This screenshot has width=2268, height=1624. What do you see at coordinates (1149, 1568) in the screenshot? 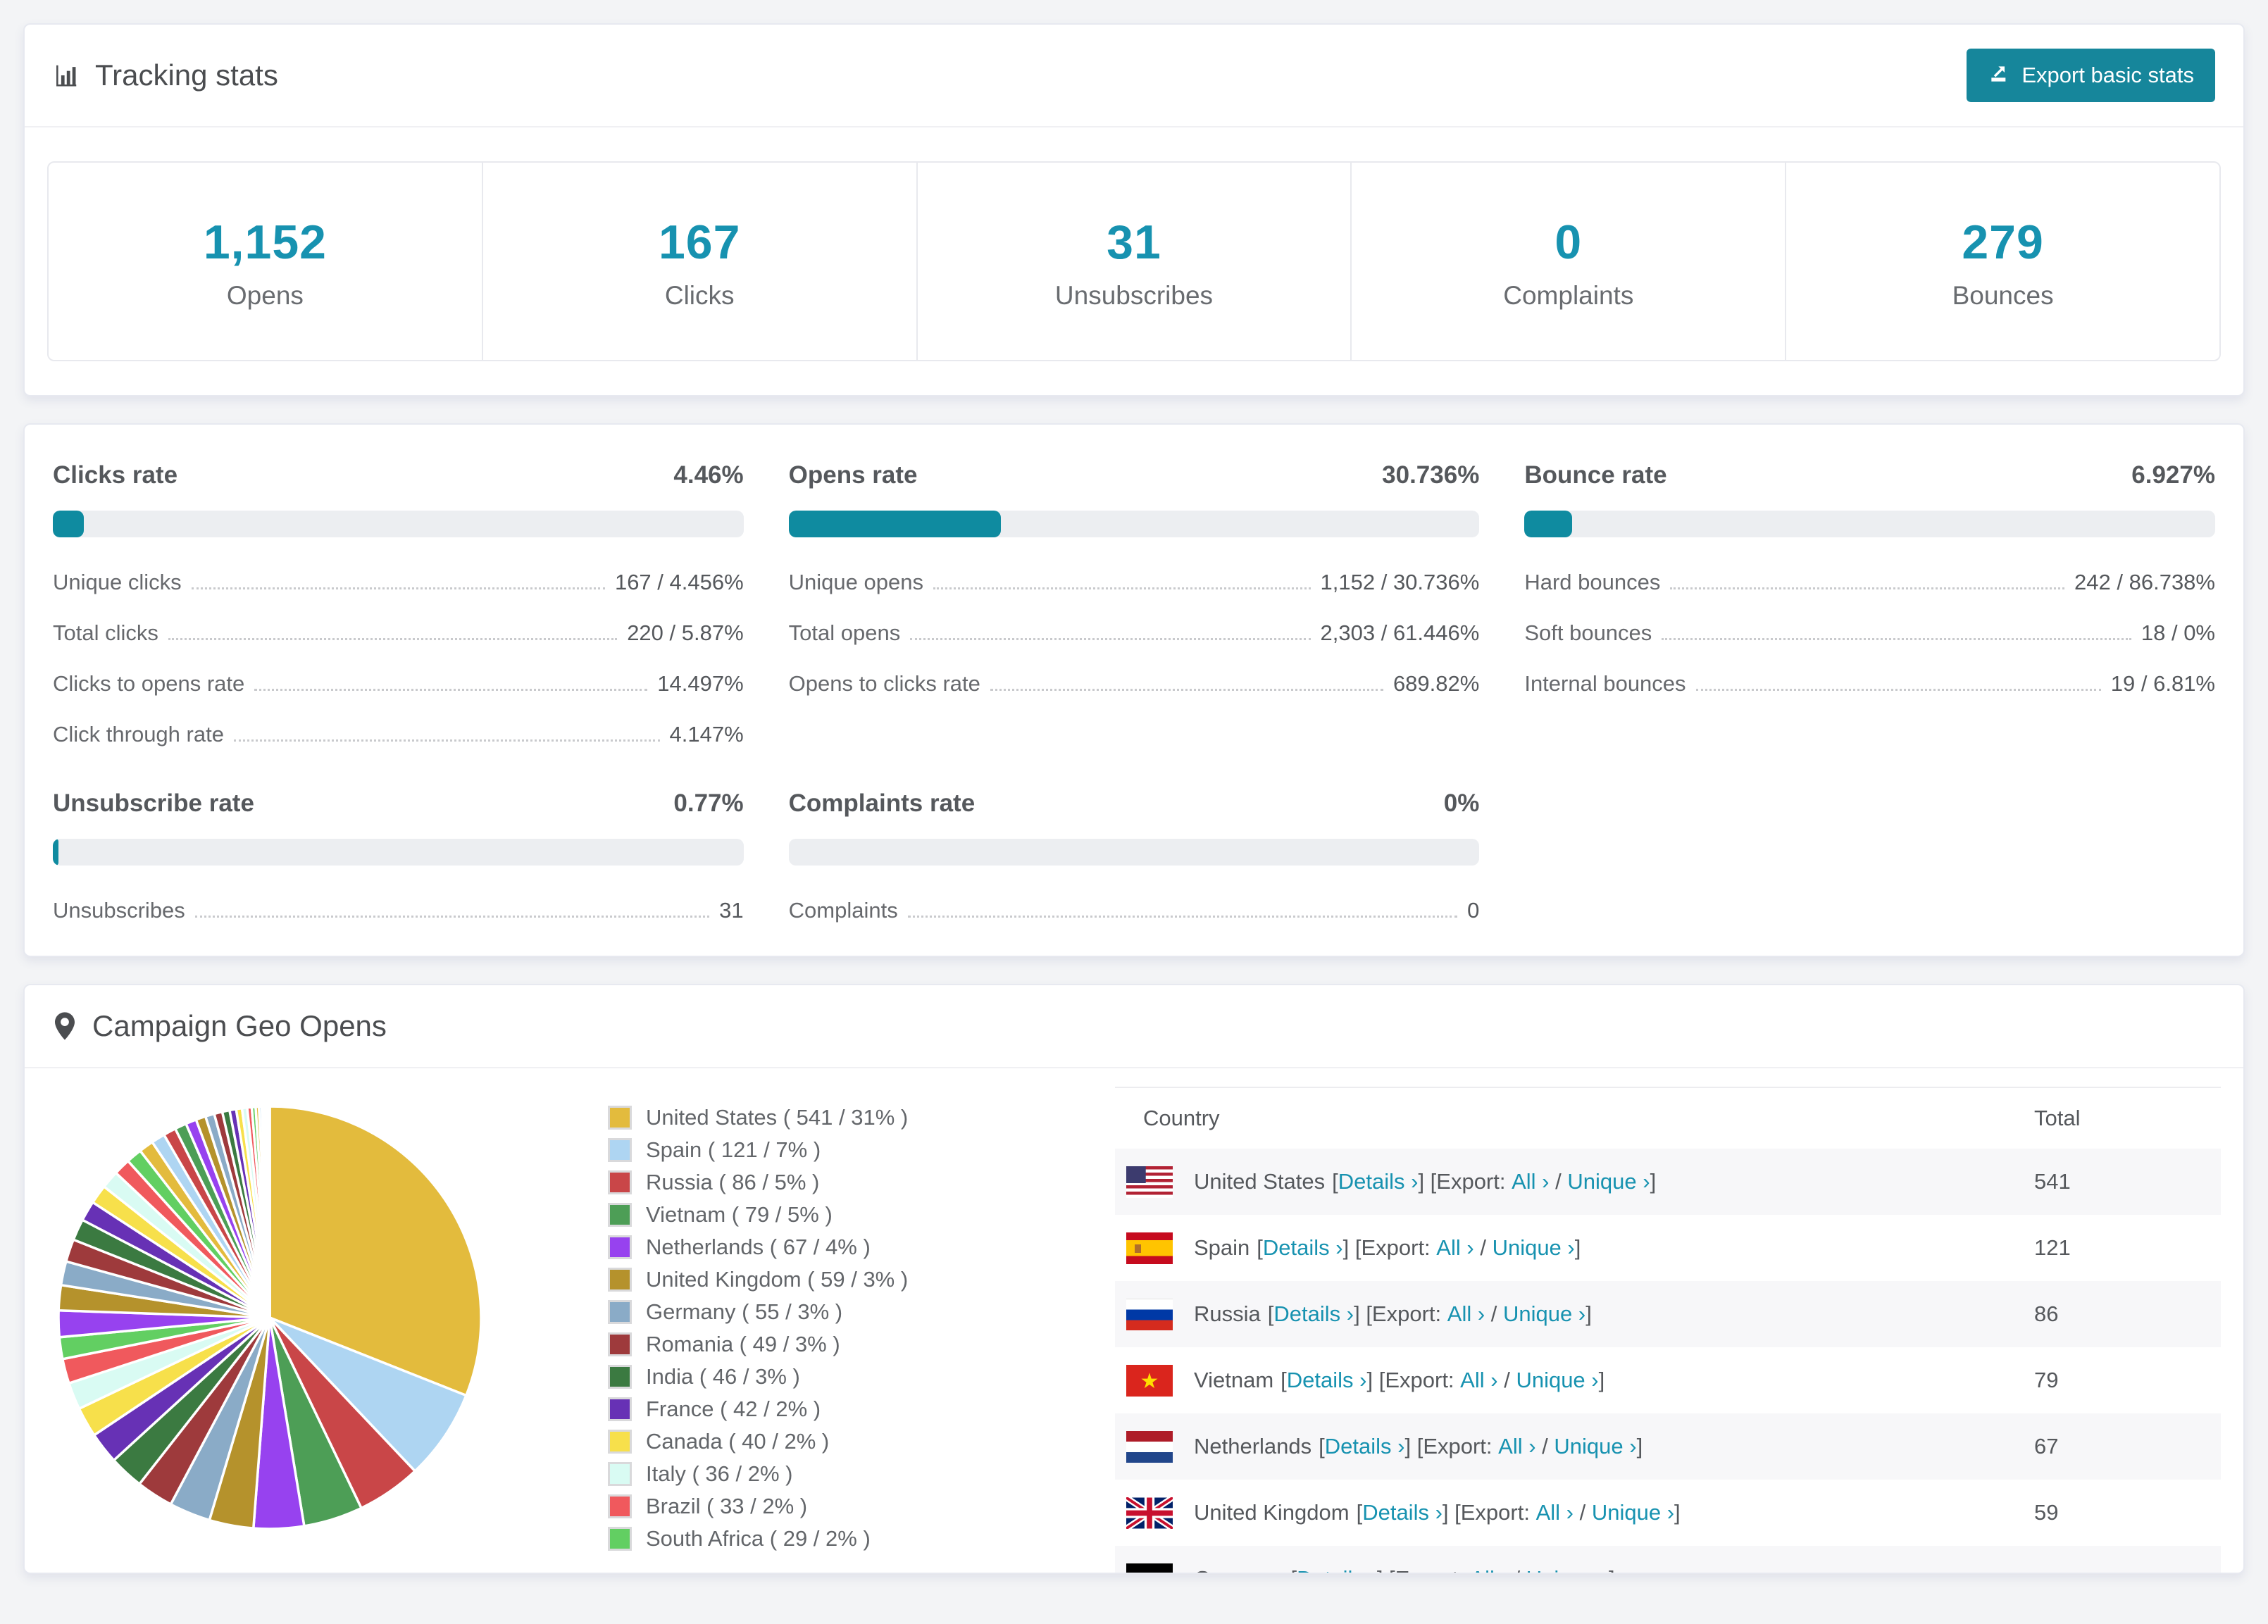
I see `germany-flag-icon` at bounding box center [1149, 1568].